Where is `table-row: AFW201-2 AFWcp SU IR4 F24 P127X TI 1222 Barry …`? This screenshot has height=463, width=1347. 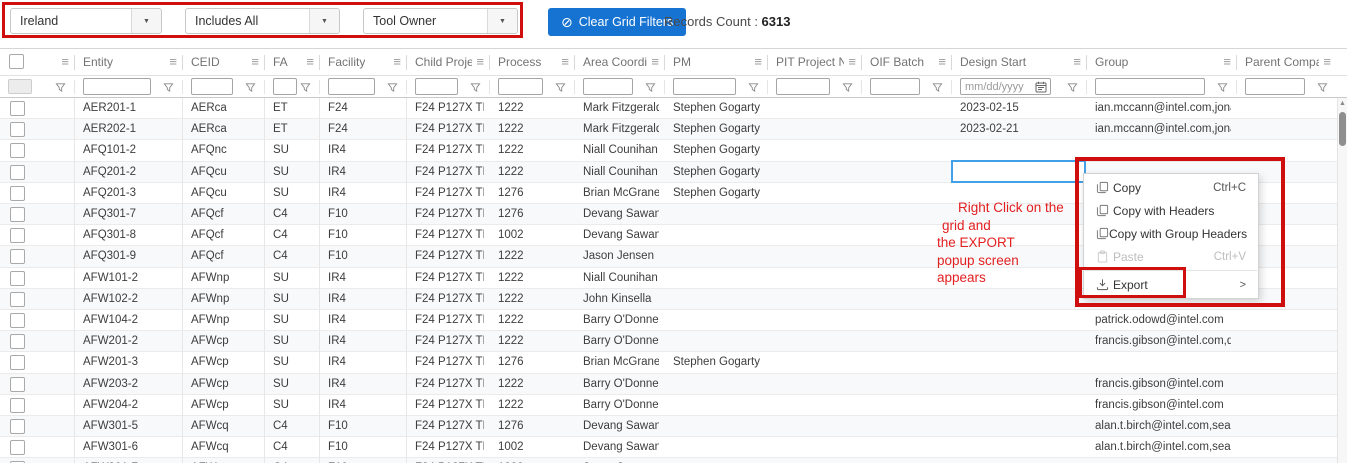 table-row: AFW201-2 AFWcp SU IR4 F24 P127X TI 1222 Barry … is located at coordinates (668, 342).